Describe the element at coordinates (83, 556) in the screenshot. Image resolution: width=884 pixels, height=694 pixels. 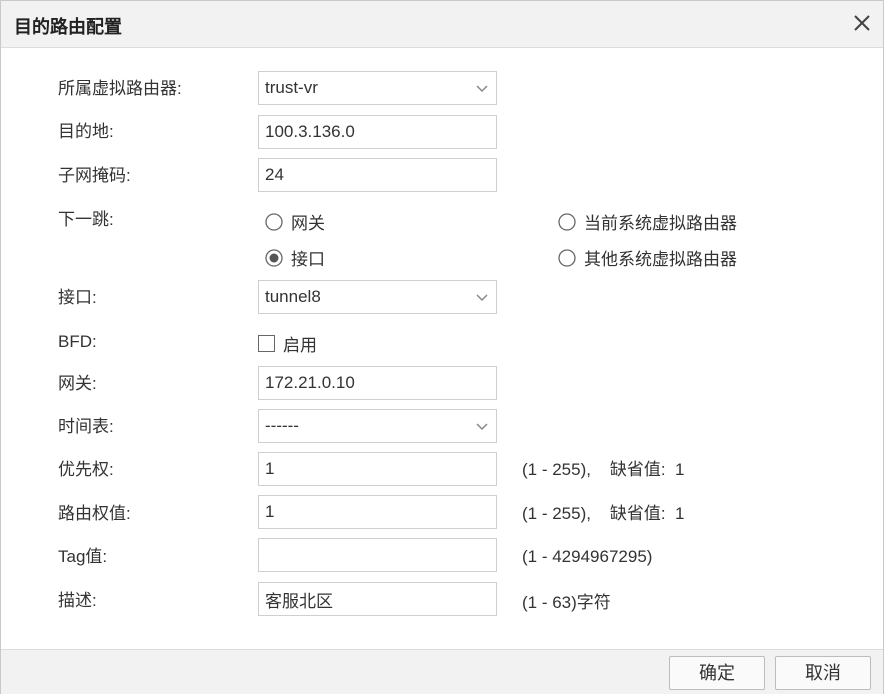
I see `tag-label: Tag值:` at that location.